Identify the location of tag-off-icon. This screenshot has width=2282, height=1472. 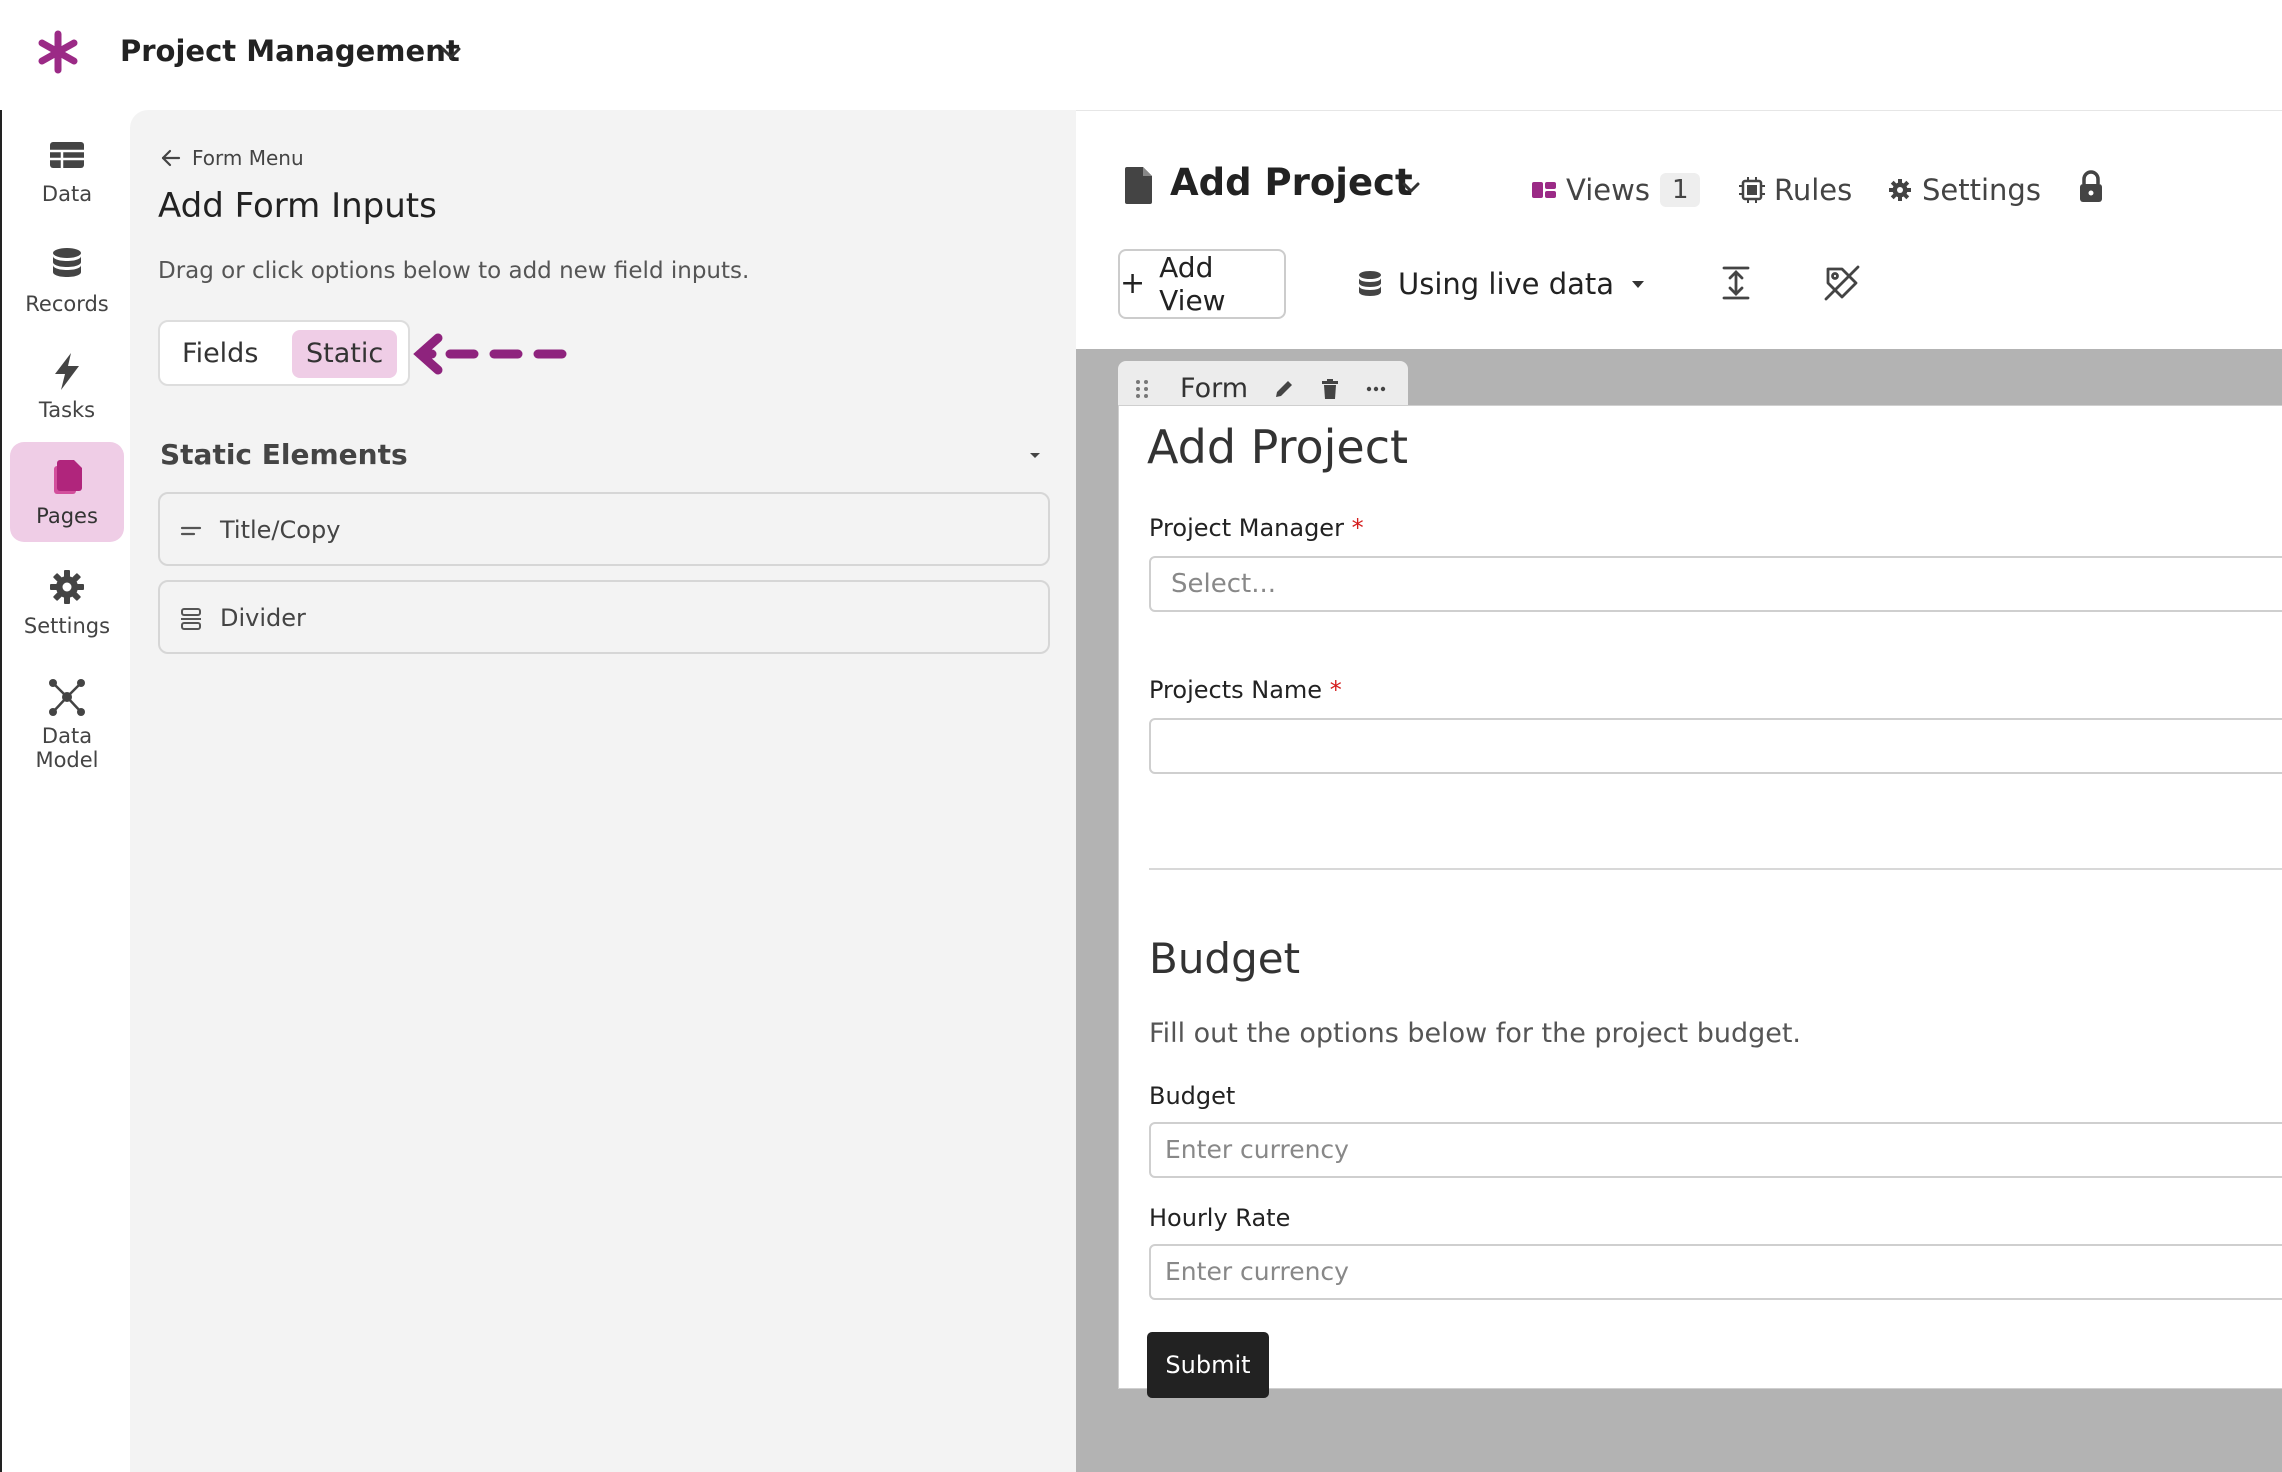
(1842, 283).